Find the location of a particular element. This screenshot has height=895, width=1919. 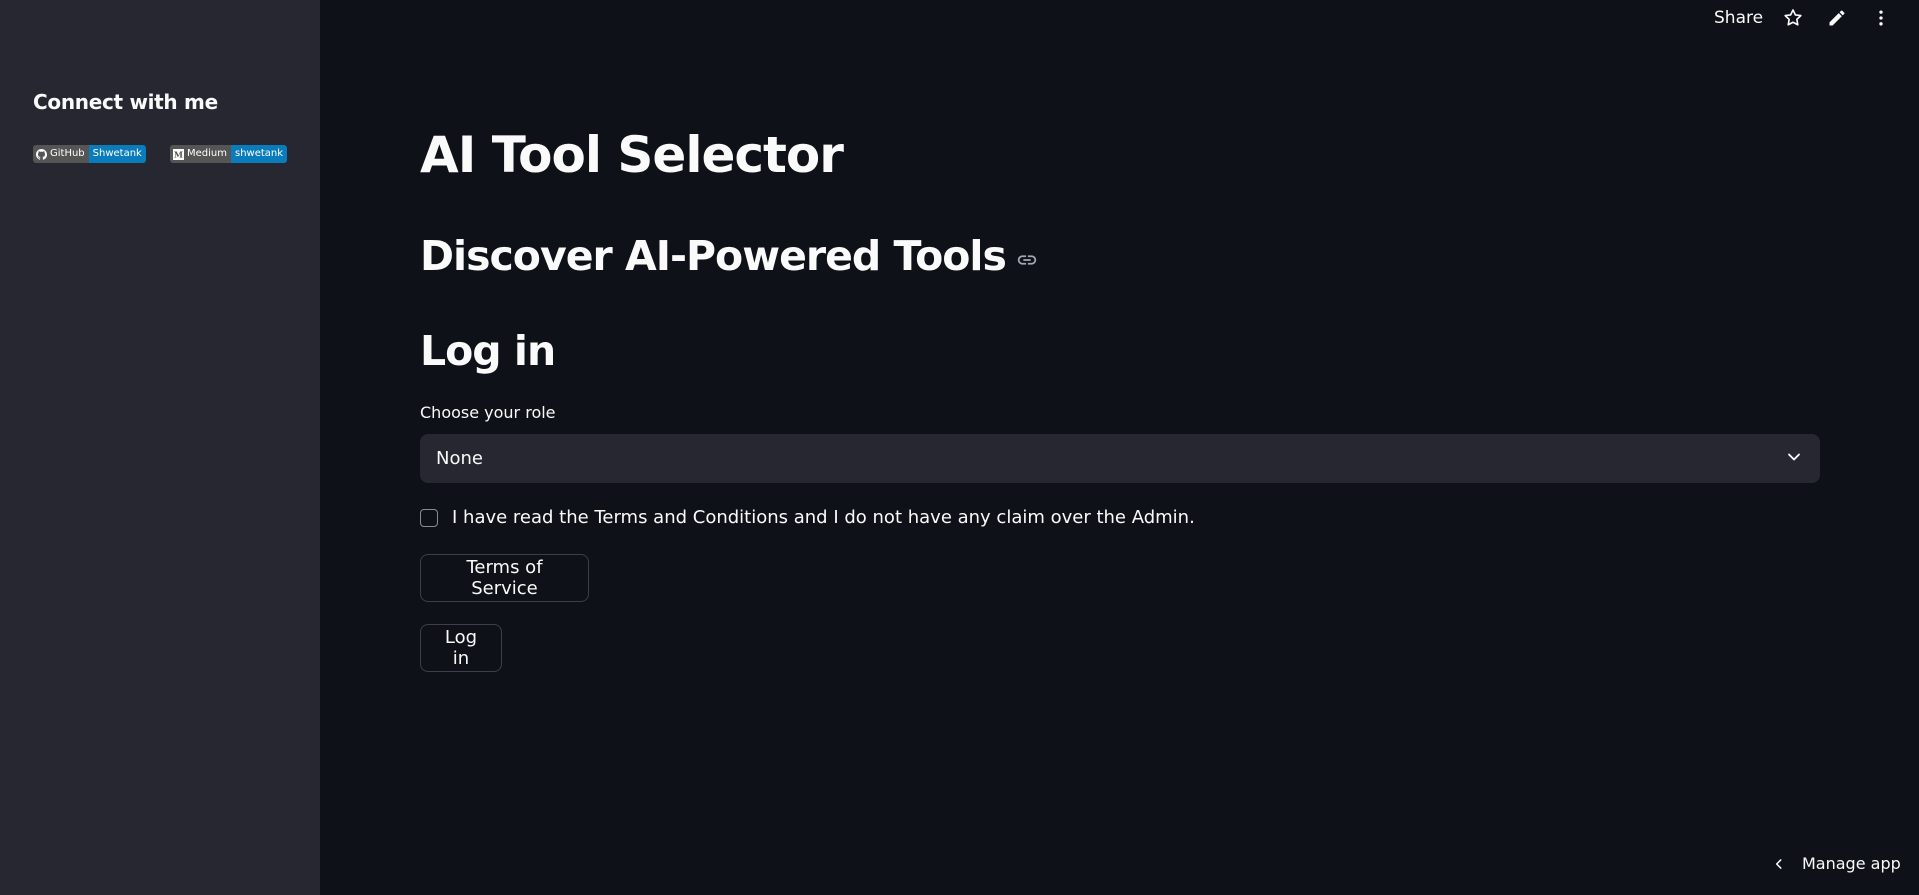

medium-badge-left: M Medium is located at coordinates (200, 154).